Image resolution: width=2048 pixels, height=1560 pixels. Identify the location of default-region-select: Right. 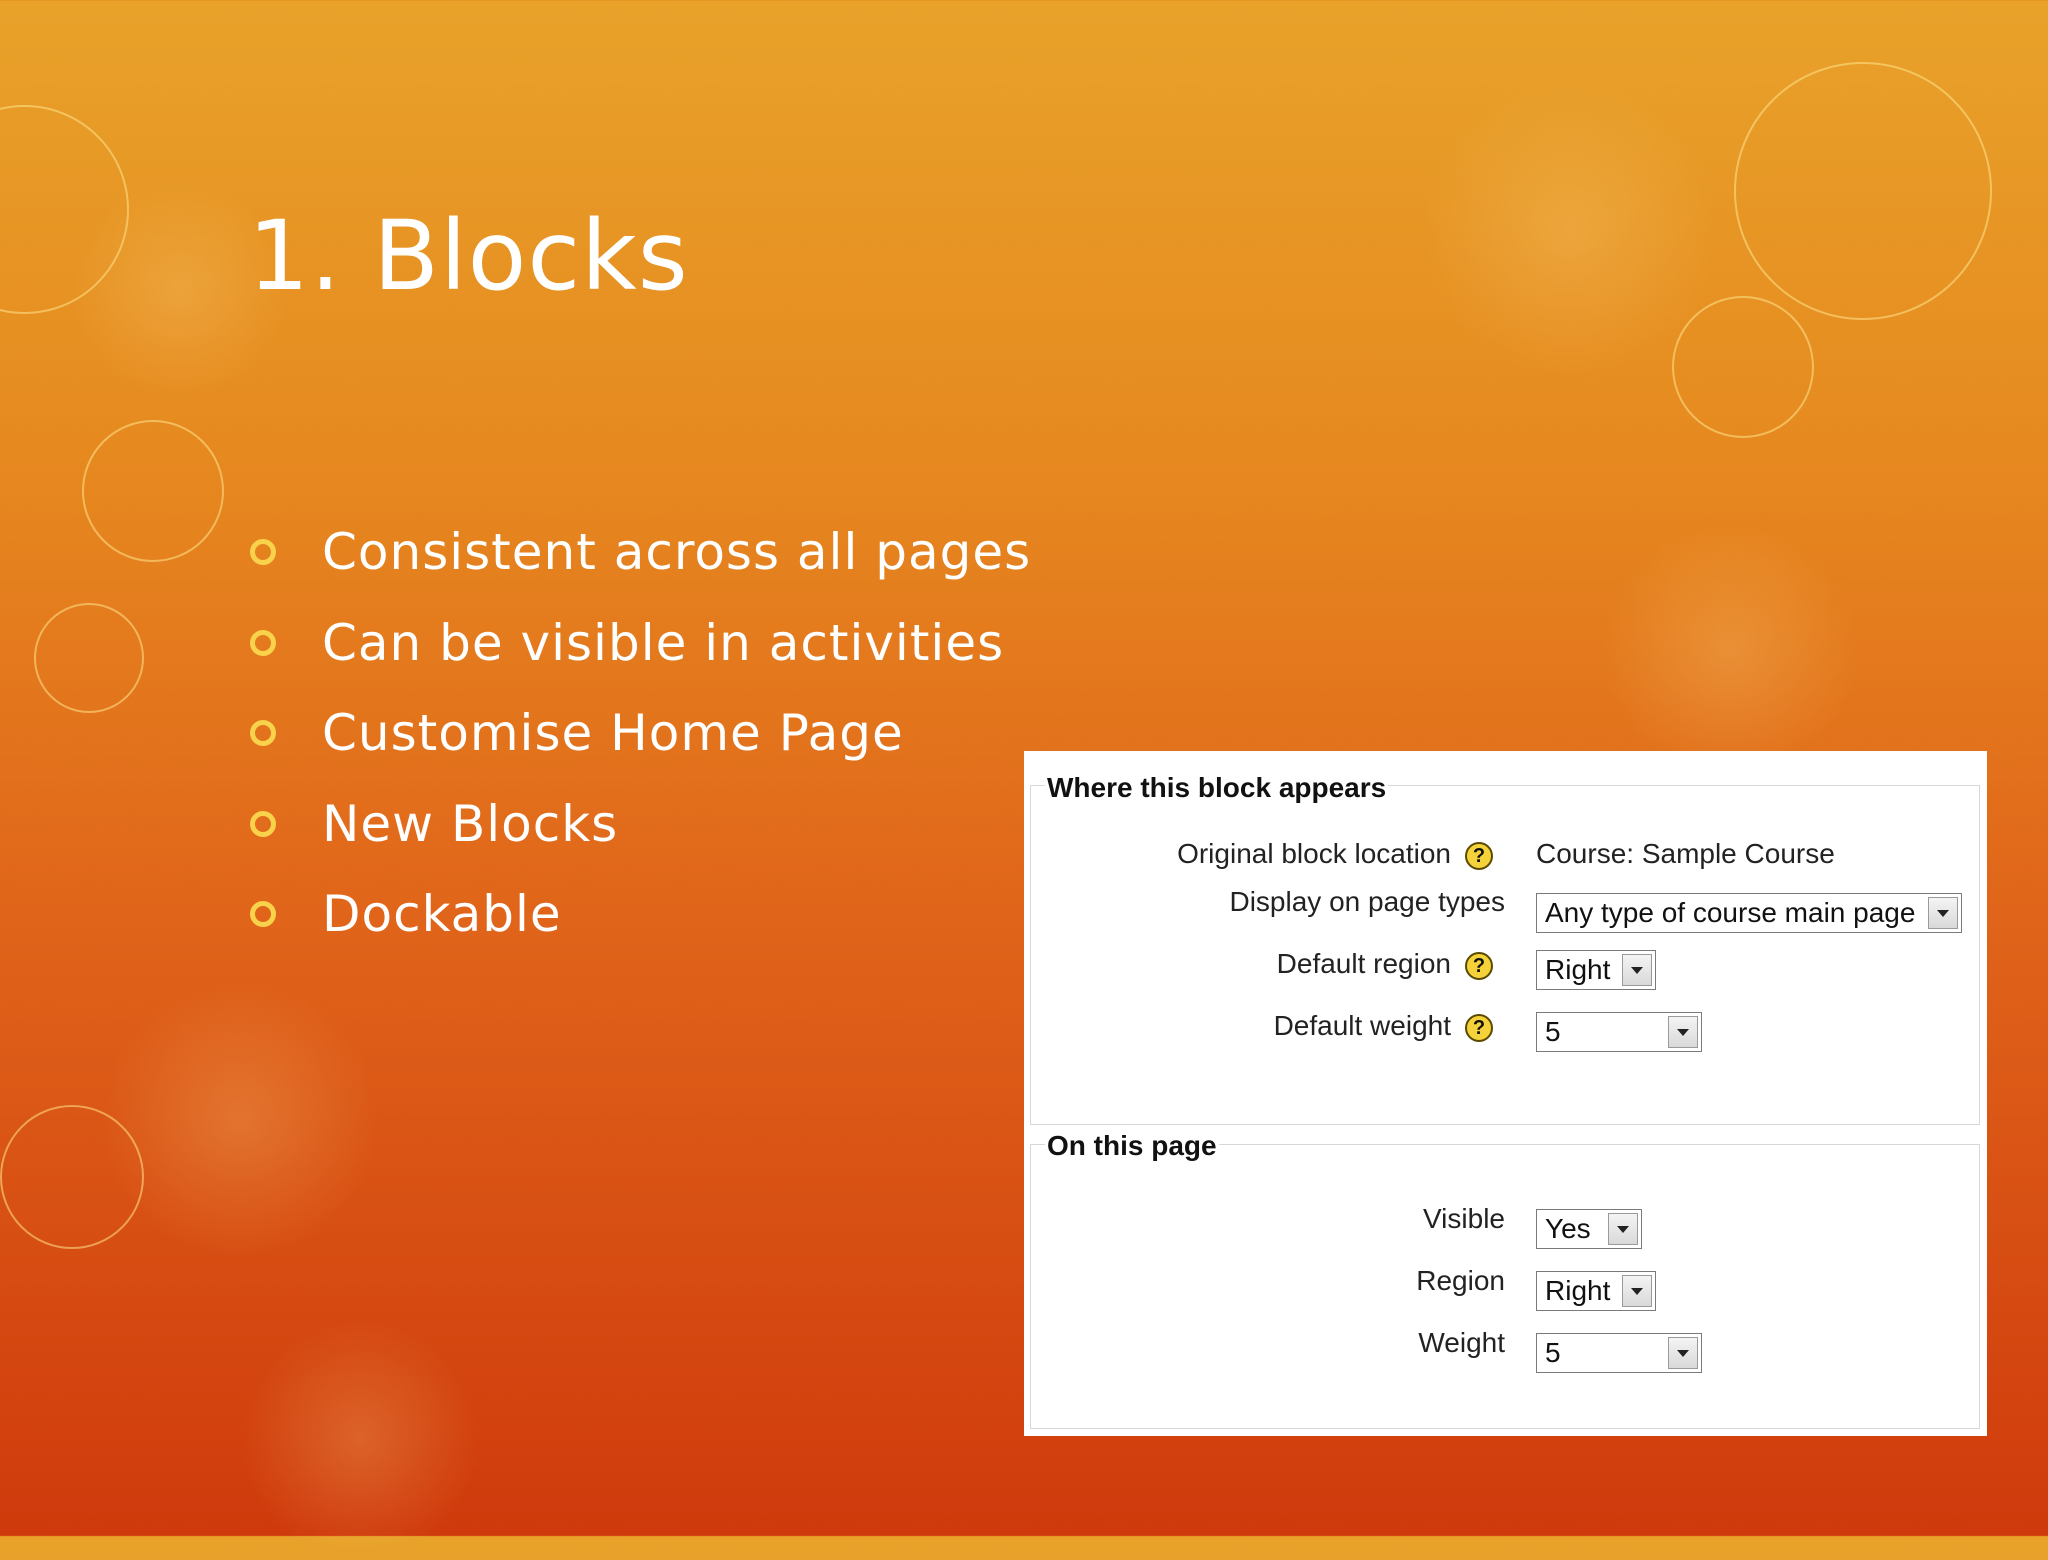
(1596, 970).